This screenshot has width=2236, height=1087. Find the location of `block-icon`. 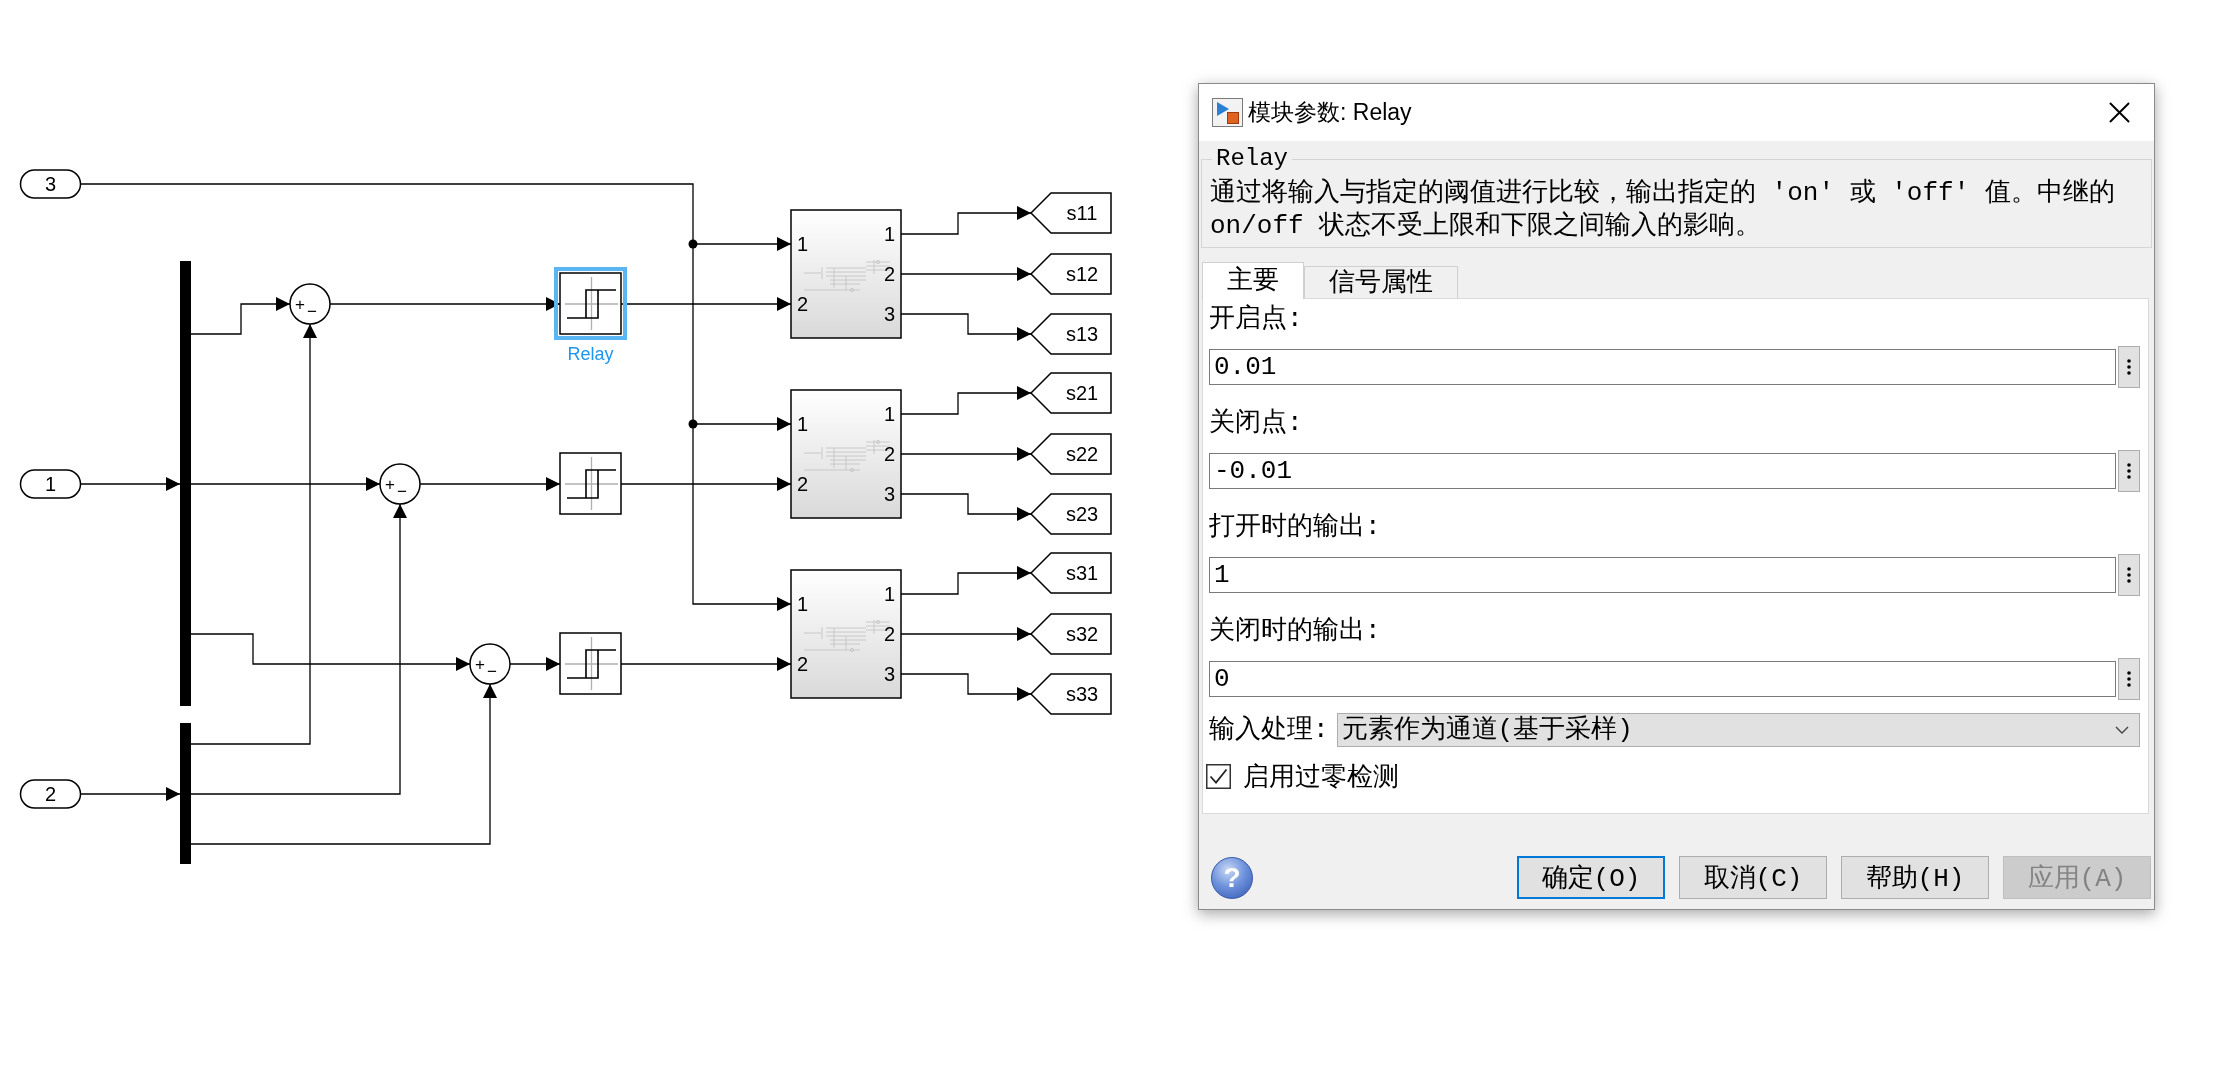

block-icon is located at coordinates (1227, 112).